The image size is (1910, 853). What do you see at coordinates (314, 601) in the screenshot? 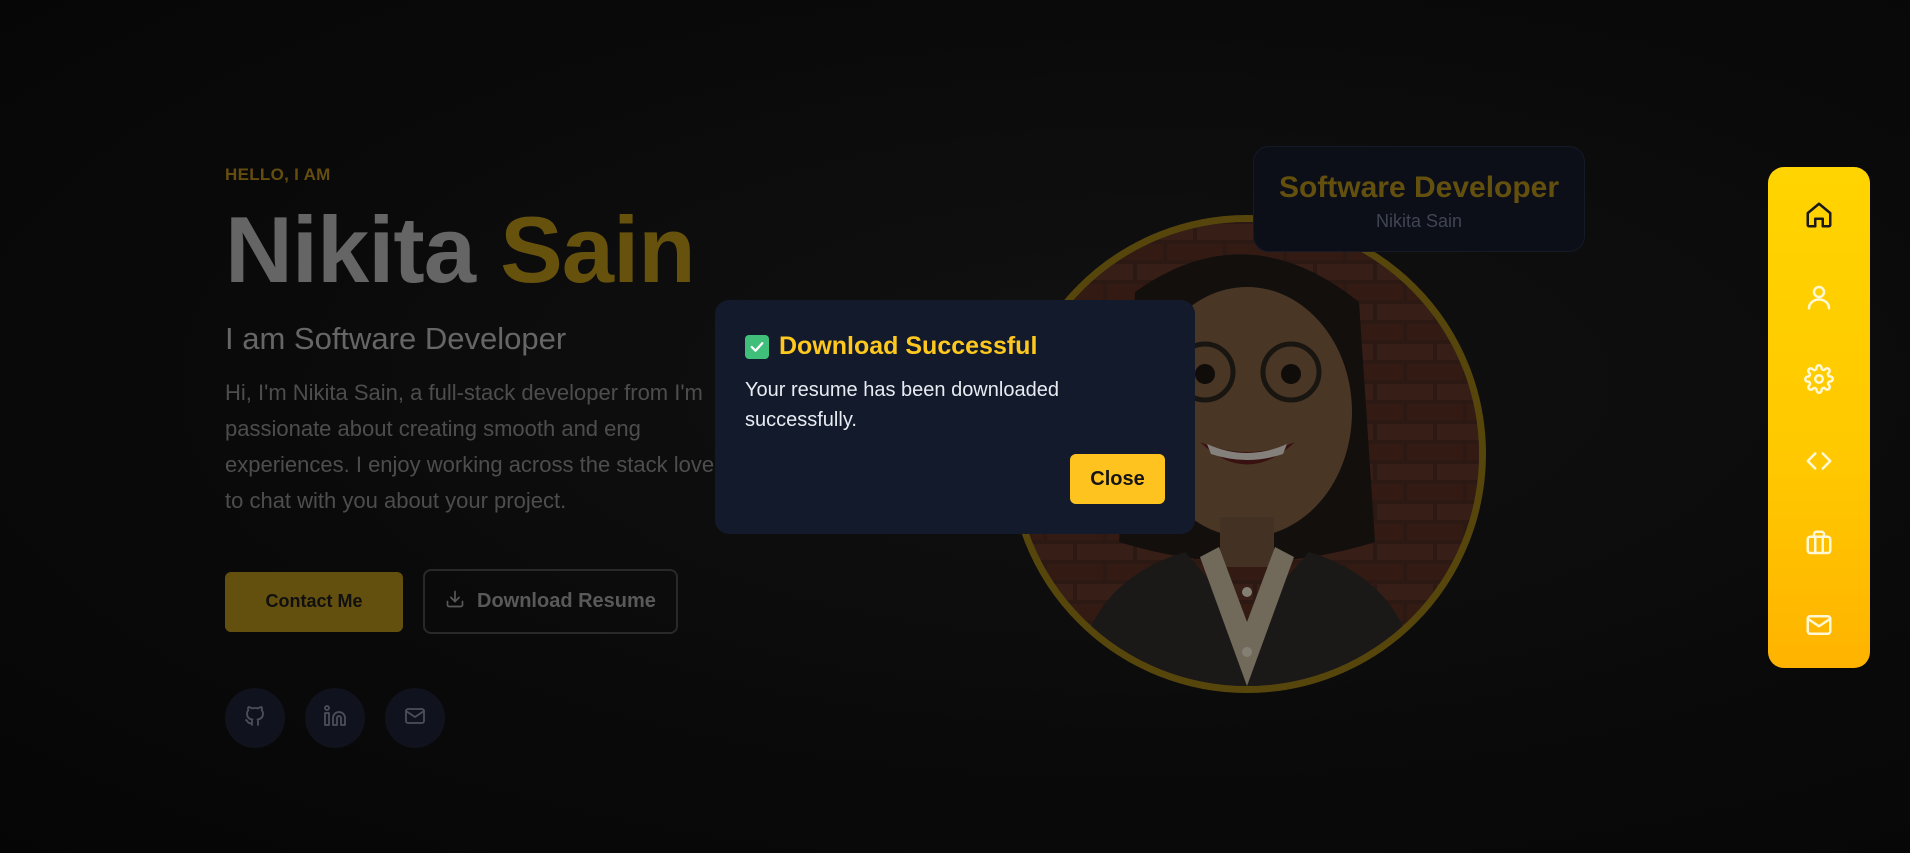
I see `contact-me-button: Contact Me` at bounding box center [314, 601].